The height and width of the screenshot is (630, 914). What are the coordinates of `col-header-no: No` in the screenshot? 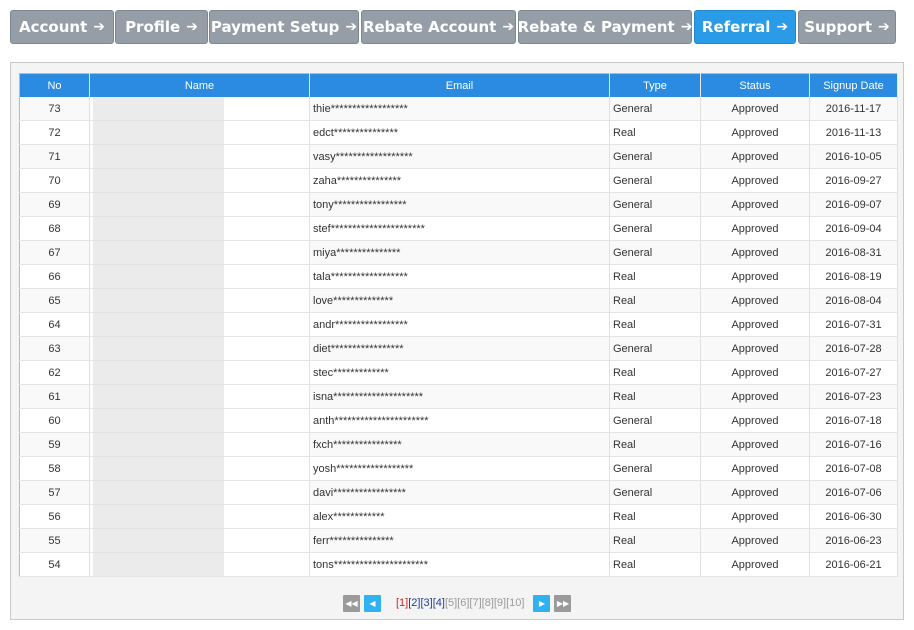 It's located at (54, 85).